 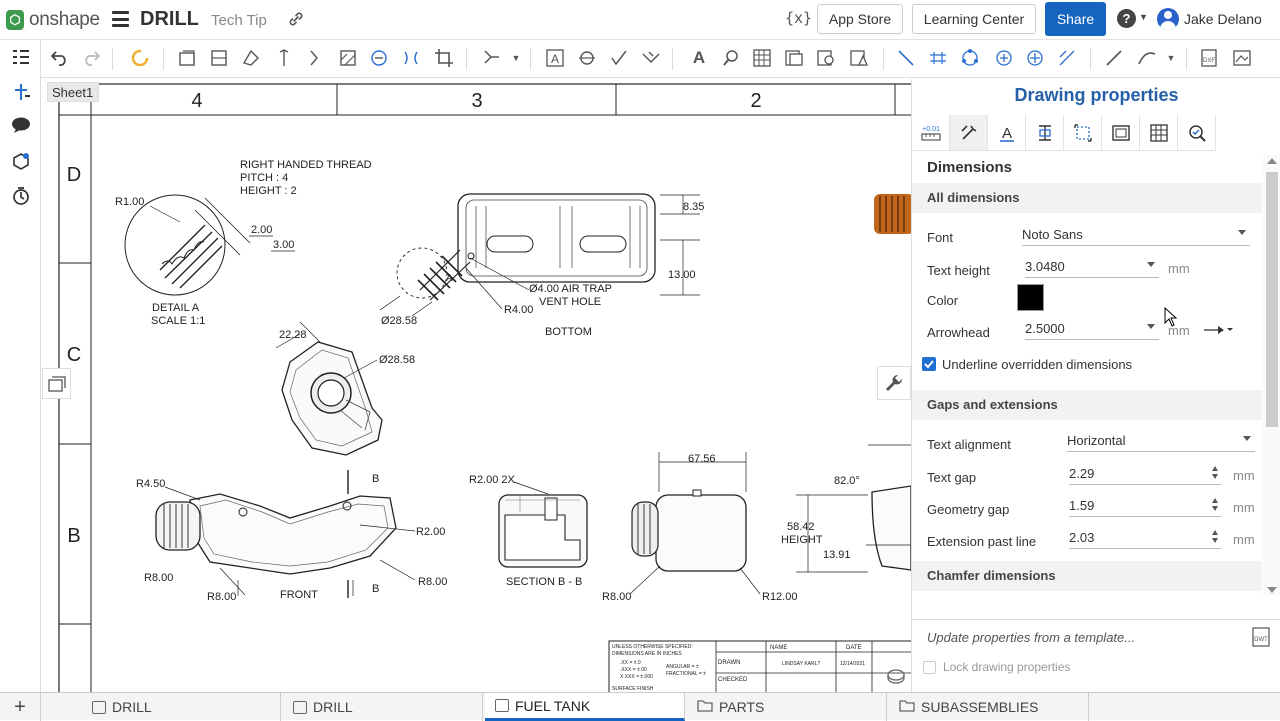 I want to click on panel-scrollbar, so click(x=1271, y=375).